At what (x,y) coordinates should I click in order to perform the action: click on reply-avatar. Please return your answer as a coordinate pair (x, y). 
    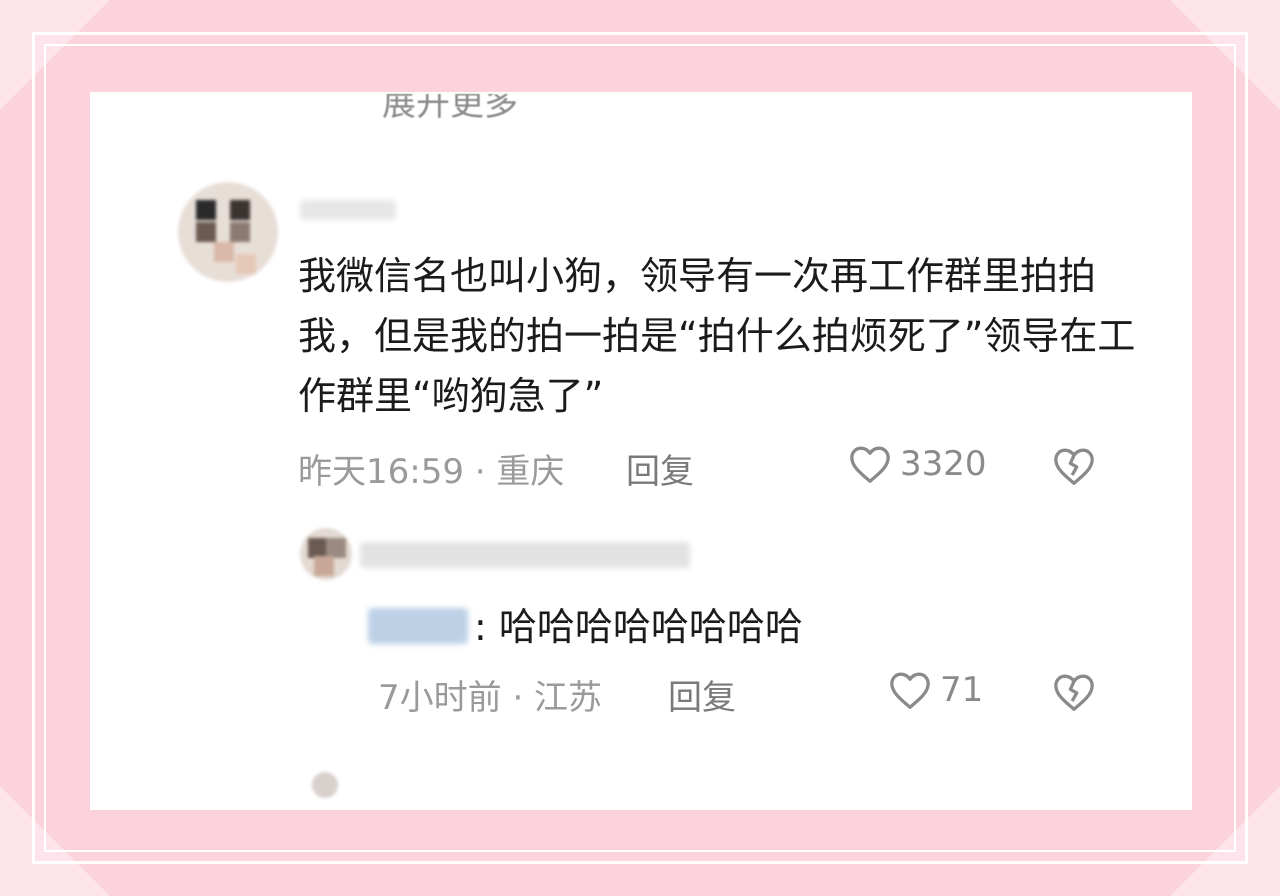
    Looking at the image, I should click on (326, 554).